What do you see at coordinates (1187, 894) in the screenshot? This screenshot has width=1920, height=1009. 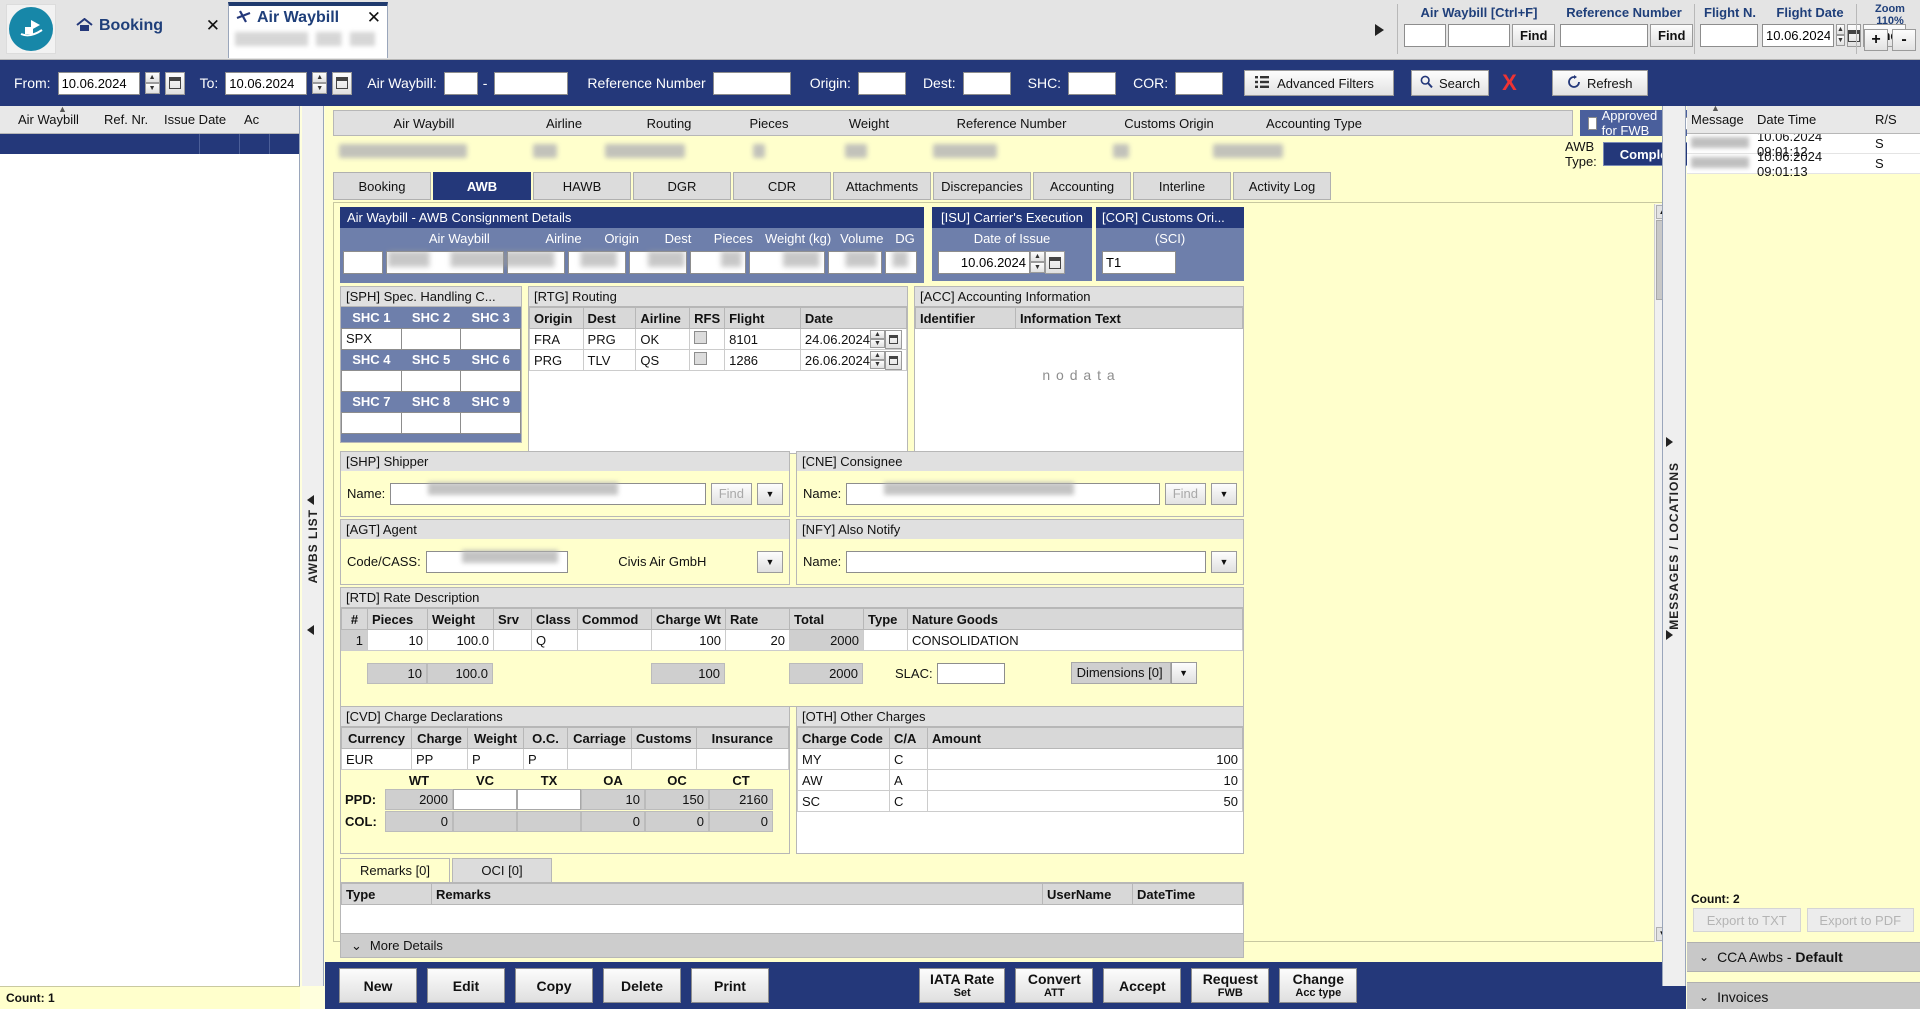 I see `remarks-col-datetime: DateTime` at bounding box center [1187, 894].